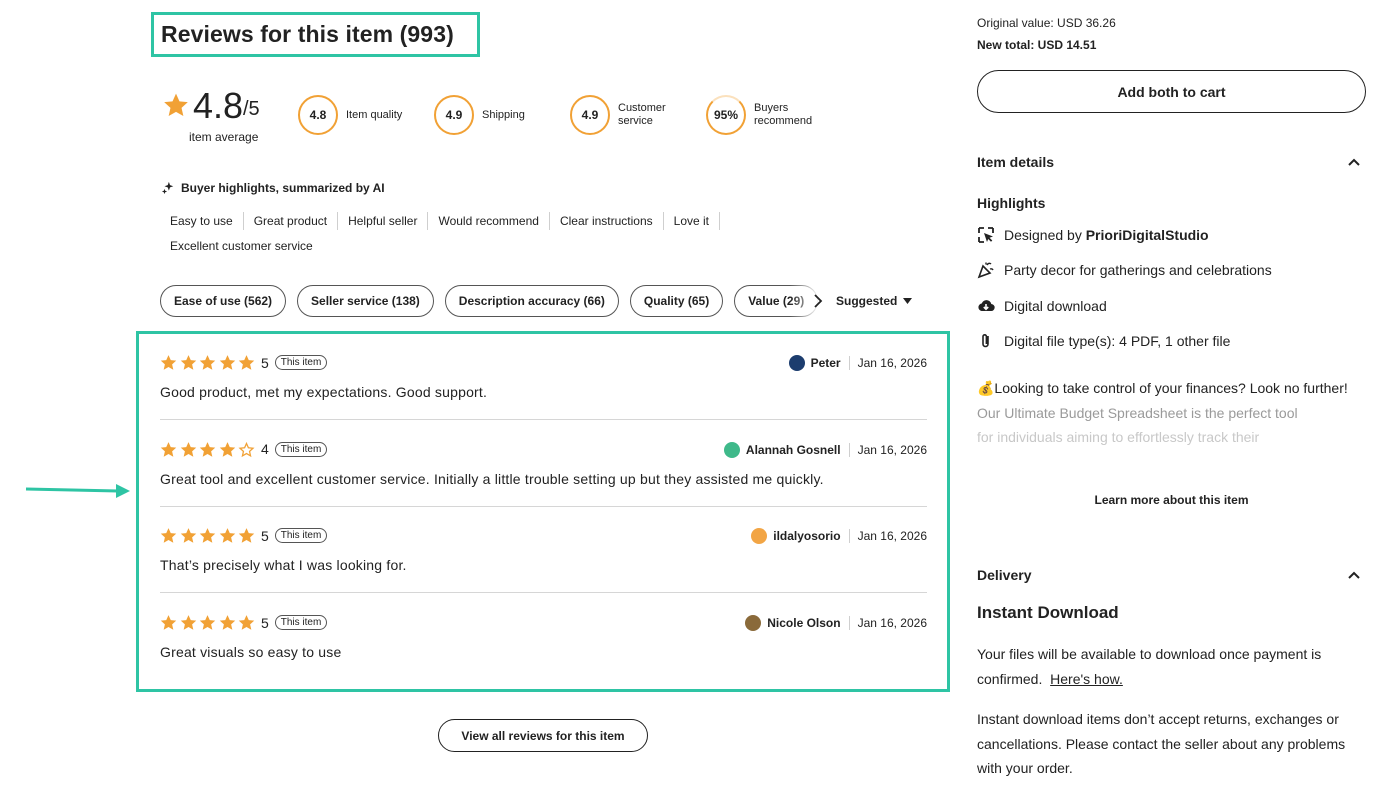 The image size is (1379, 794). Describe the element at coordinates (264, 449) in the screenshot. I see `review-rating: 4` at that location.